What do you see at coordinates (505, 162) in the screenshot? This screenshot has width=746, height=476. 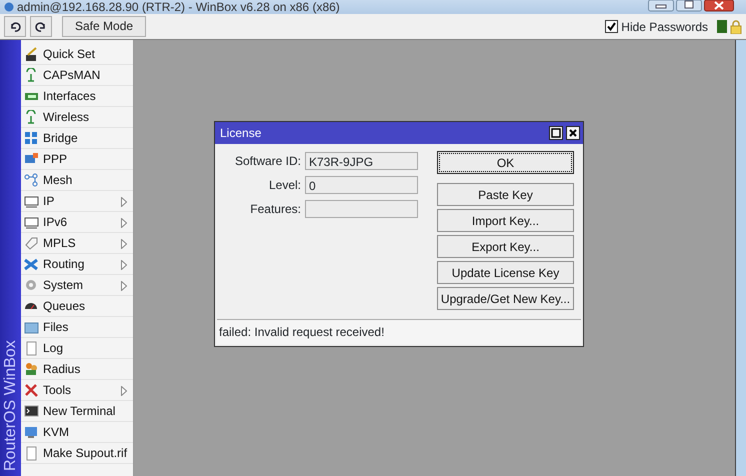 I see `dialog-button: OK` at bounding box center [505, 162].